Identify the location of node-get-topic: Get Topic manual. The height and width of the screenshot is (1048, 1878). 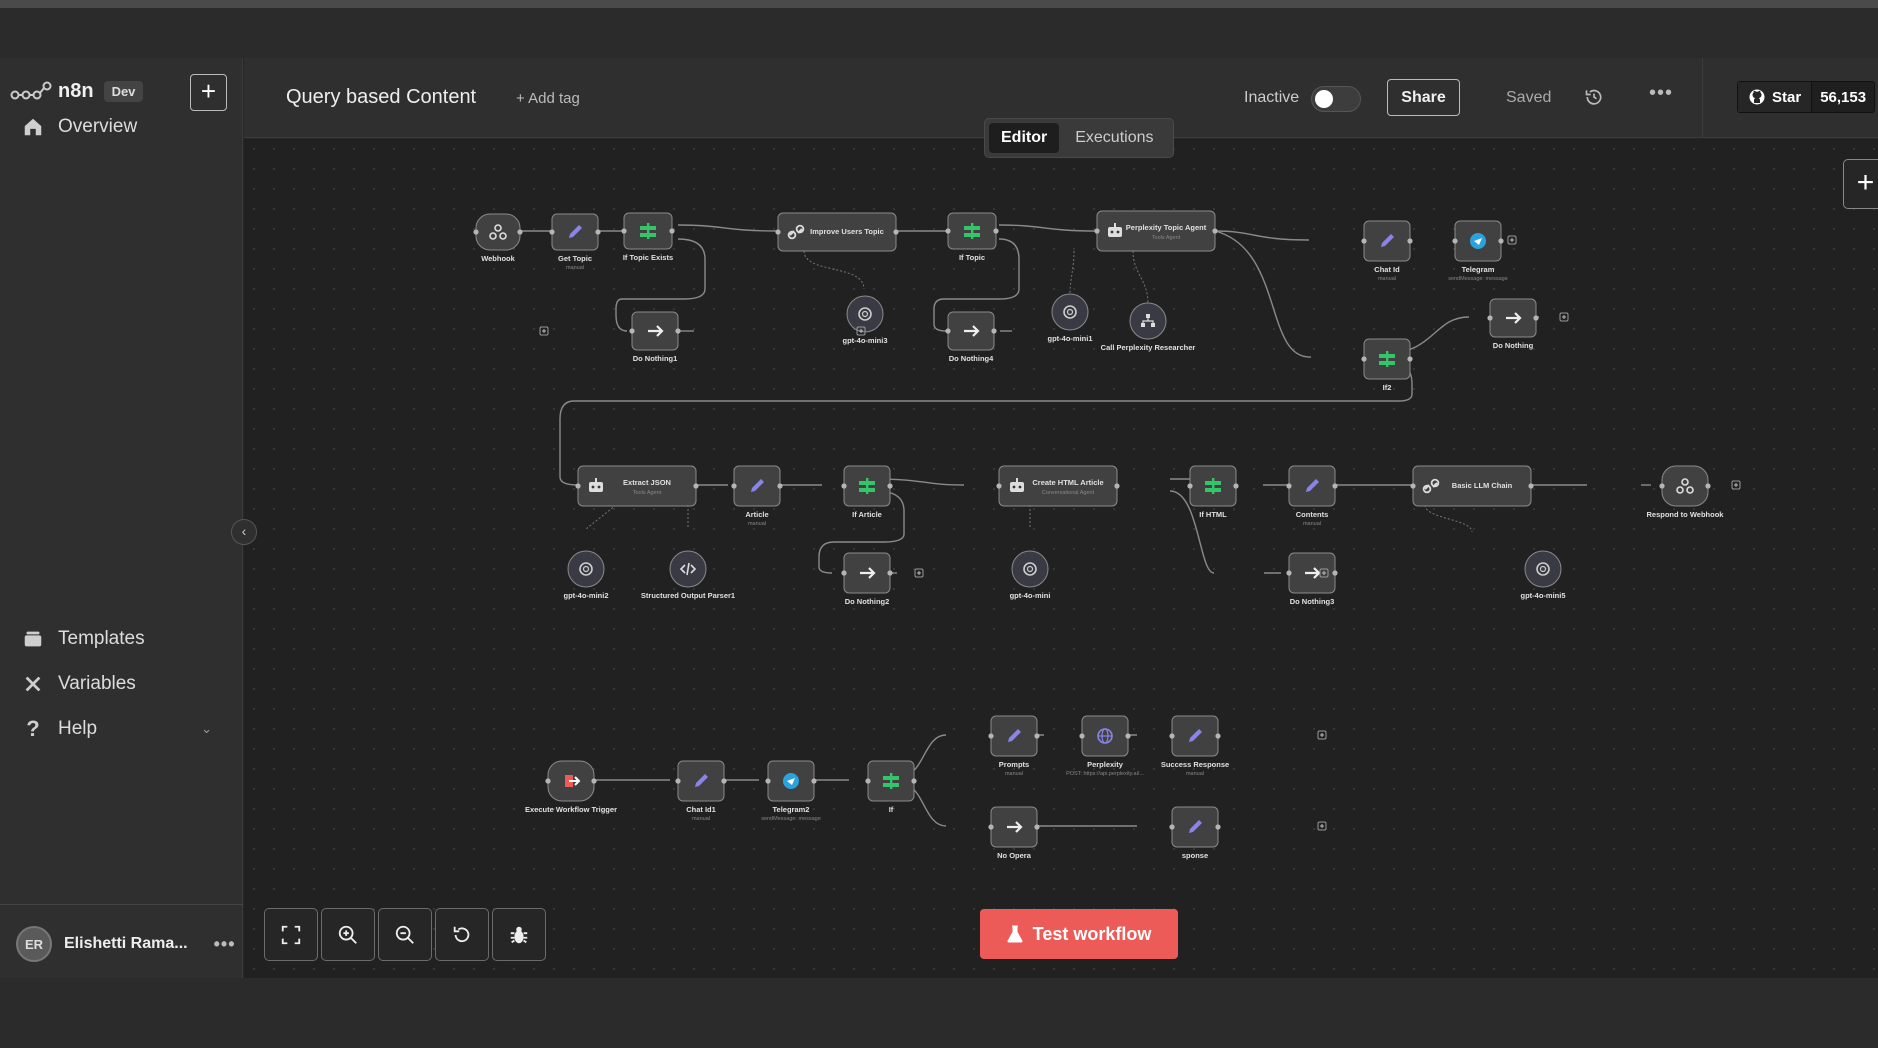
(575, 242).